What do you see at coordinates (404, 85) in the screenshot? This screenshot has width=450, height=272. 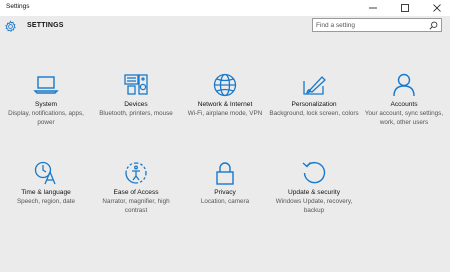 I see `person-icon` at bounding box center [404, 85].